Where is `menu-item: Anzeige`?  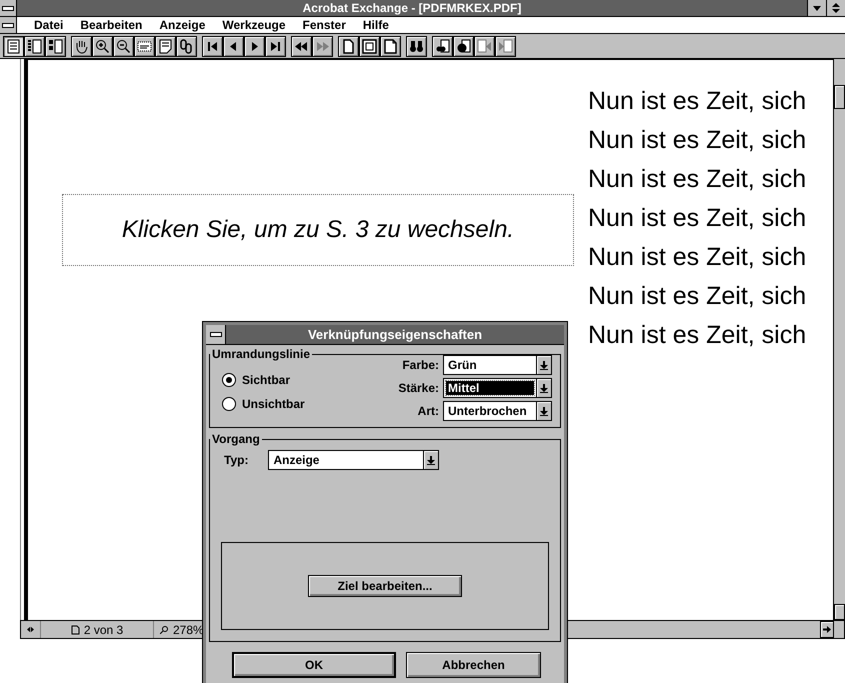 menu-item: Anzeige is located at coordinates (182, 25).